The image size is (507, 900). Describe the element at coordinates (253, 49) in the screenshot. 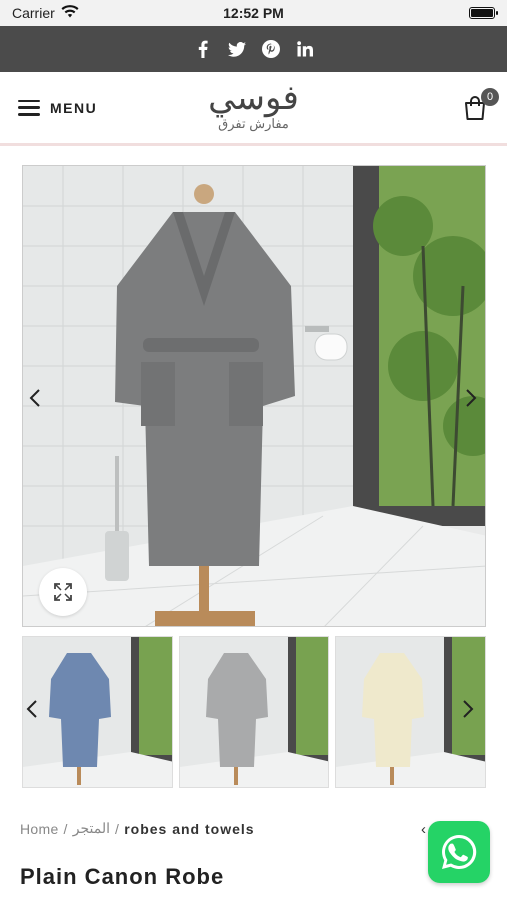

I see `social-bar` at that location.